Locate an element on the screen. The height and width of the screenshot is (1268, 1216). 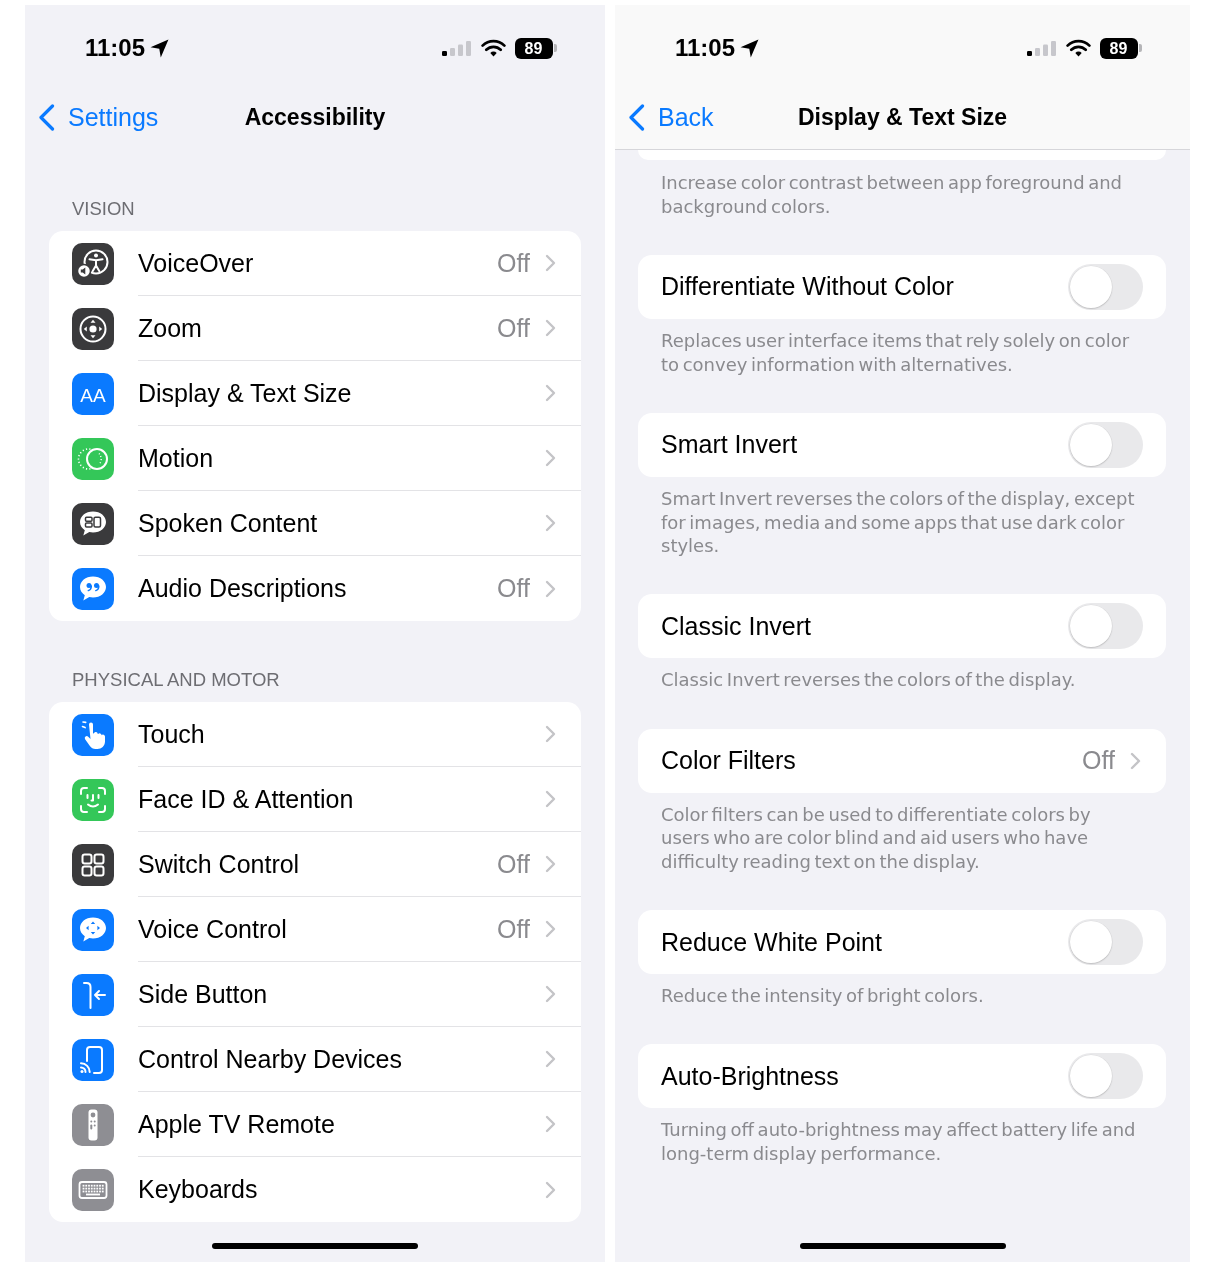
accessibility-person-icon is located at coordinates (93, 263).